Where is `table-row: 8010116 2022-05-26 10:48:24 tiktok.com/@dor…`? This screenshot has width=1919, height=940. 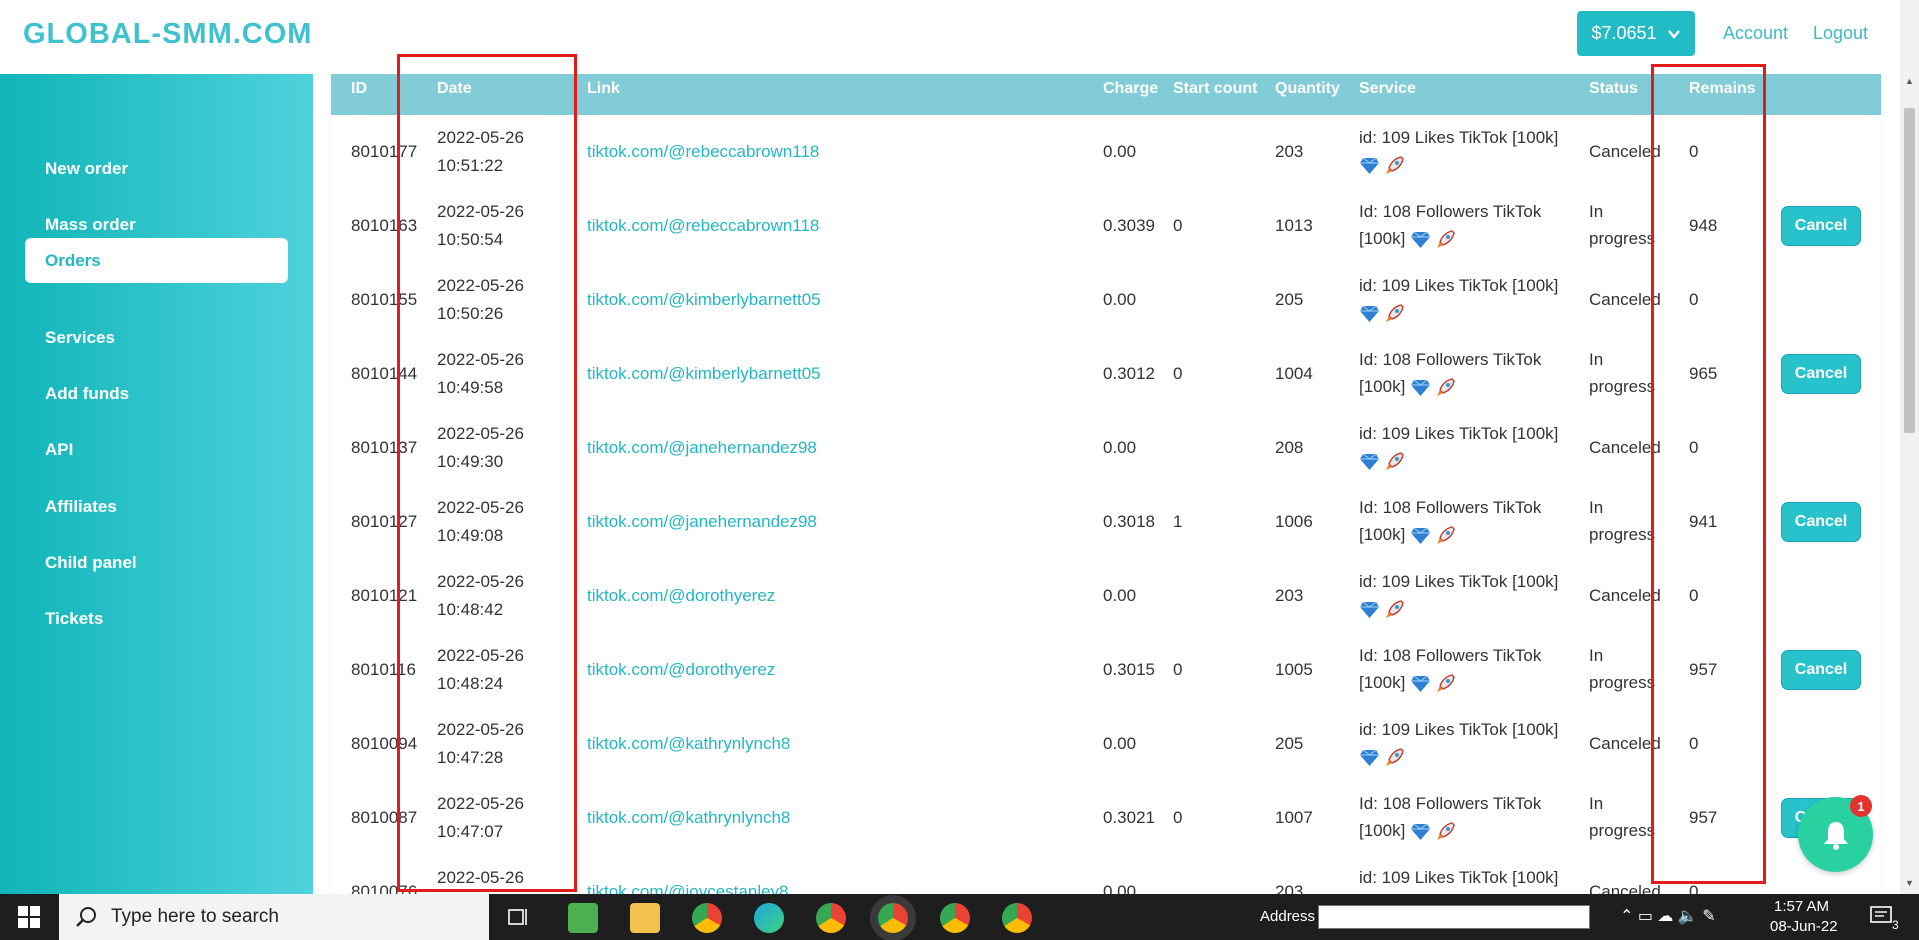
table-row: 8010116 2022-05-26 10:48:24 tiktok.com/@dor… is located at coordinates (1106, 670).